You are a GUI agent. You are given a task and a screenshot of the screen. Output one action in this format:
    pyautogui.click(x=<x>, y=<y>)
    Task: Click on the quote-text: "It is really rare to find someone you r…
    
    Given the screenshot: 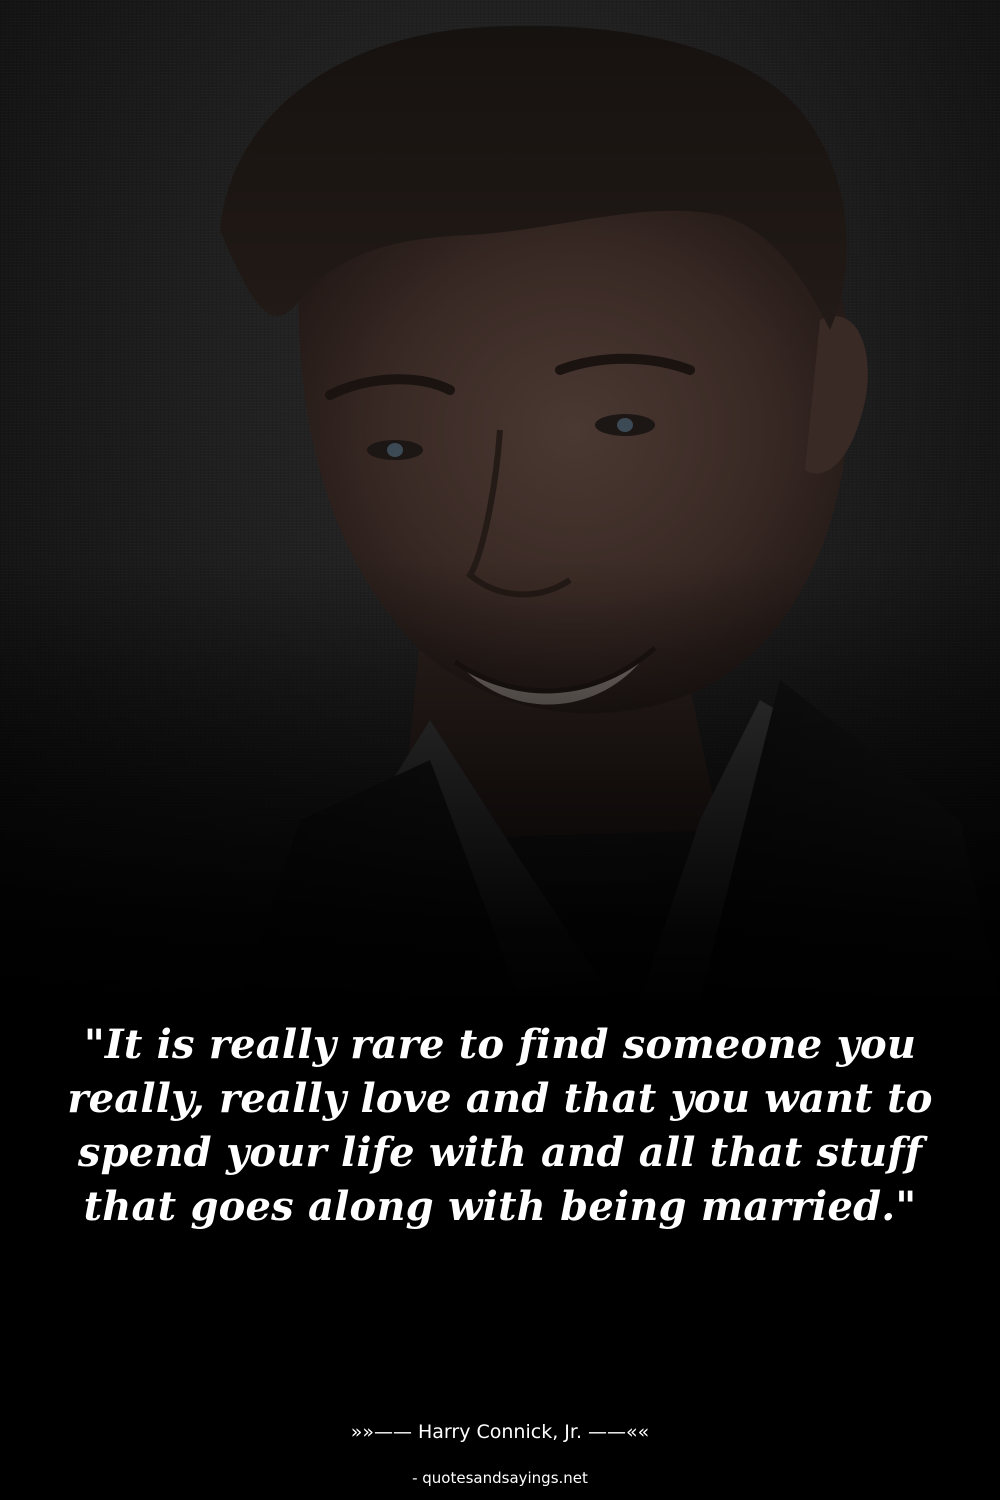 What is the action you would take?
    pyautogui.click(x=500, y=1125)
    